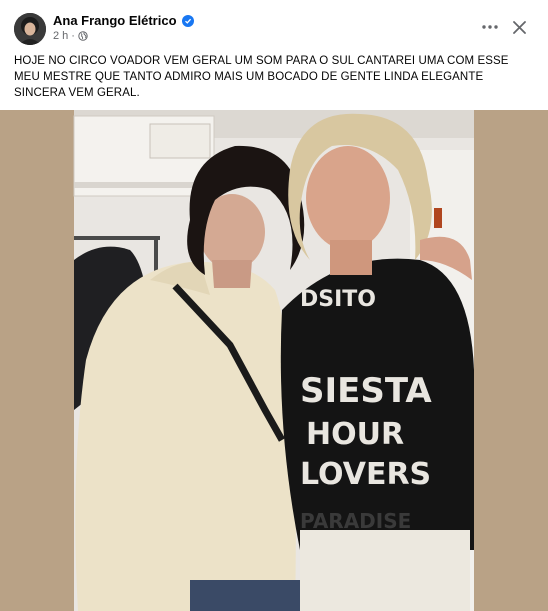  I want to click on avatar, so click(30, 29).